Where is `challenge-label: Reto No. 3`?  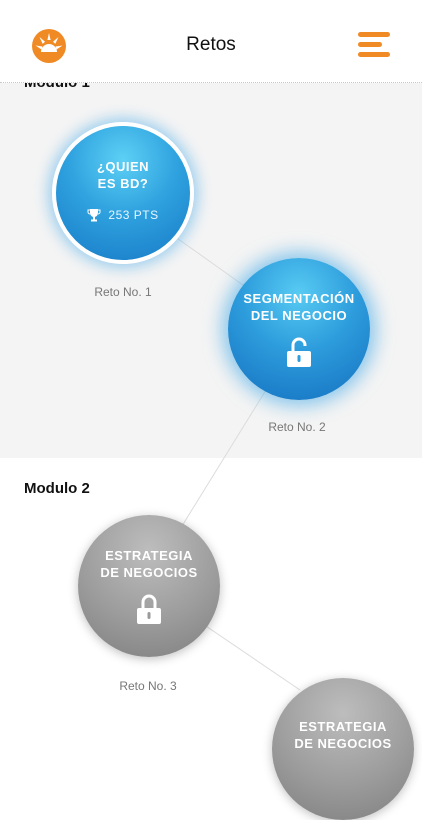 challenge-label: Reto No. 3 is located at coordinates (148, 686).